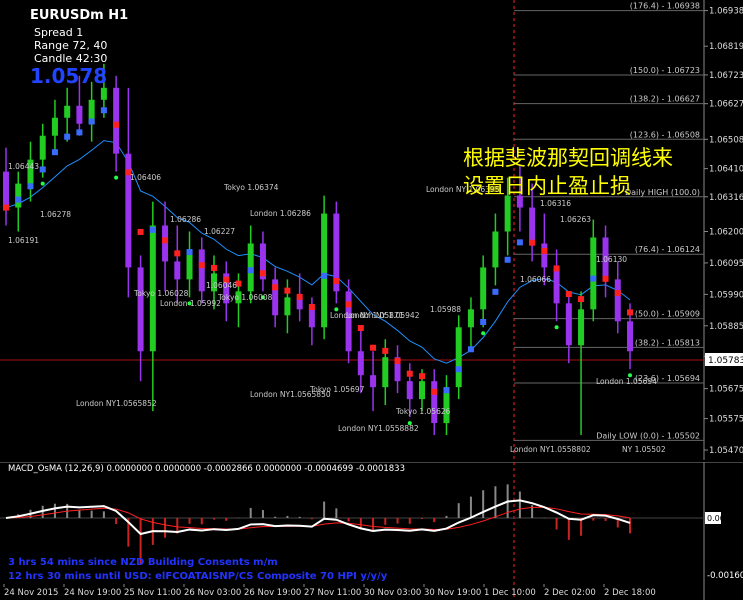  I want to click on session-label: Tokyo 1.06008, so click(245, 297).